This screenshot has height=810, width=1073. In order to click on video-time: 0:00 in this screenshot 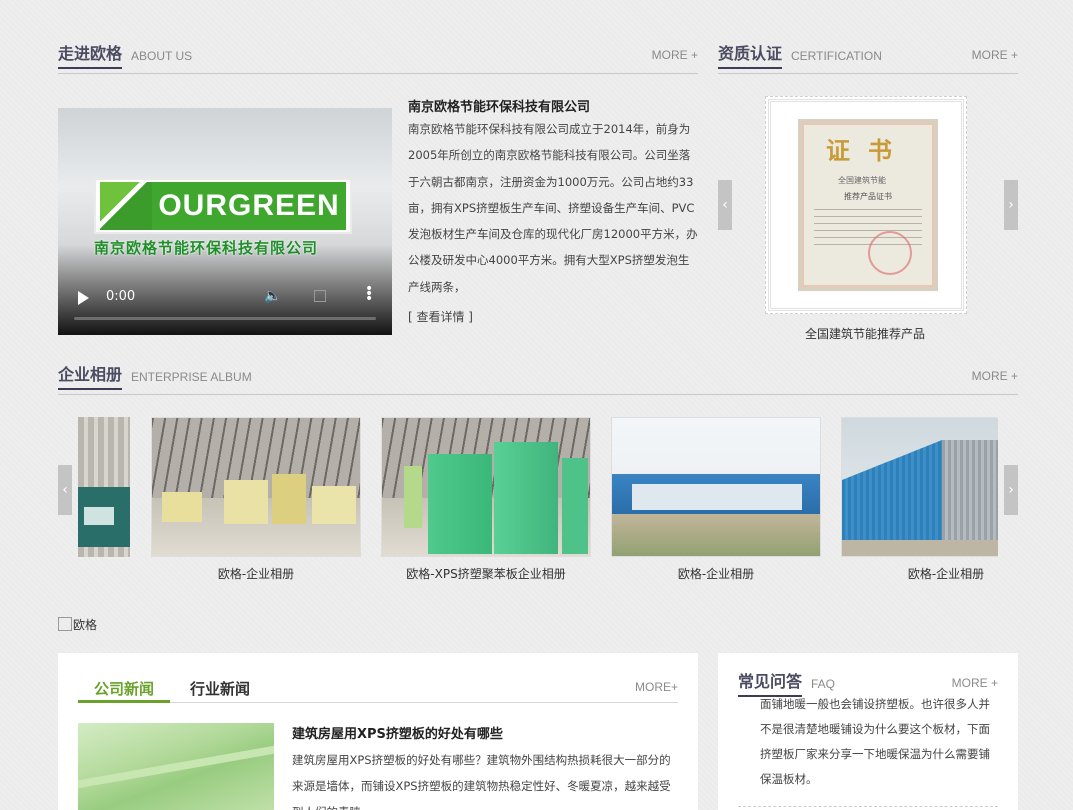, I will do `click(121, 296)`.